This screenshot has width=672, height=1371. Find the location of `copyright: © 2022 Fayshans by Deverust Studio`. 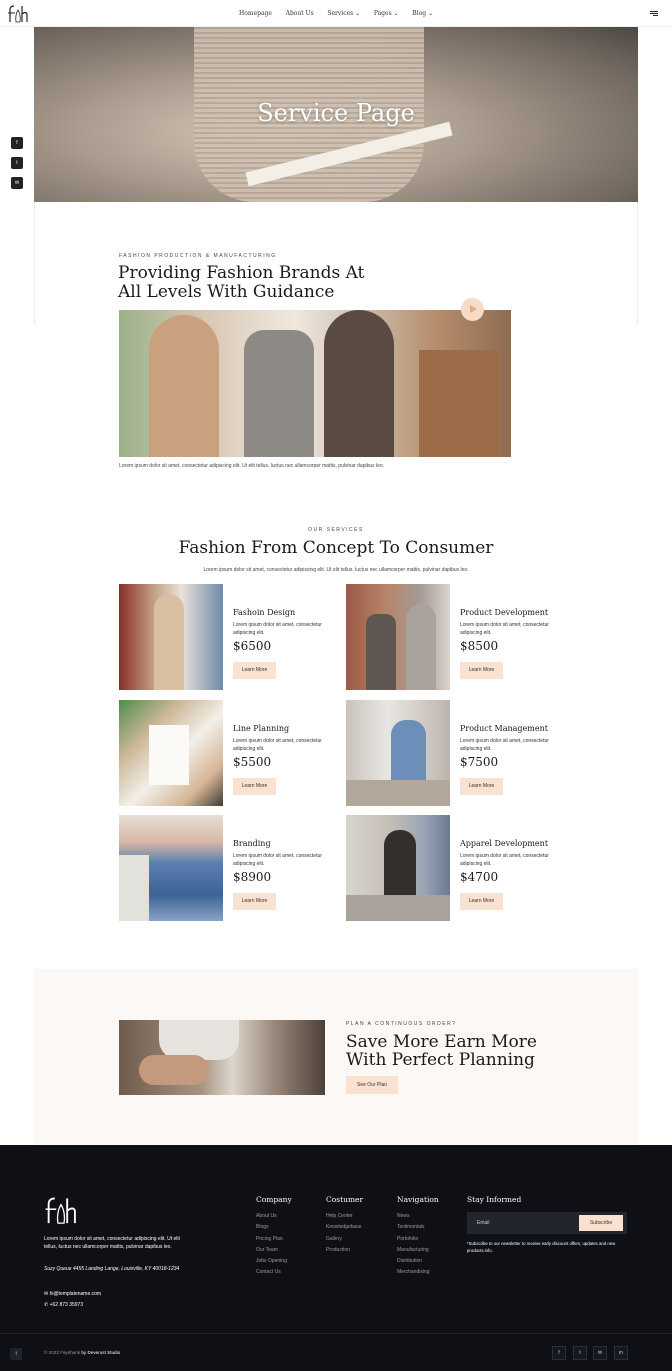

copyright: © 2022 Fayshans by Deverust Studio is located at coordinates (82, 1352).